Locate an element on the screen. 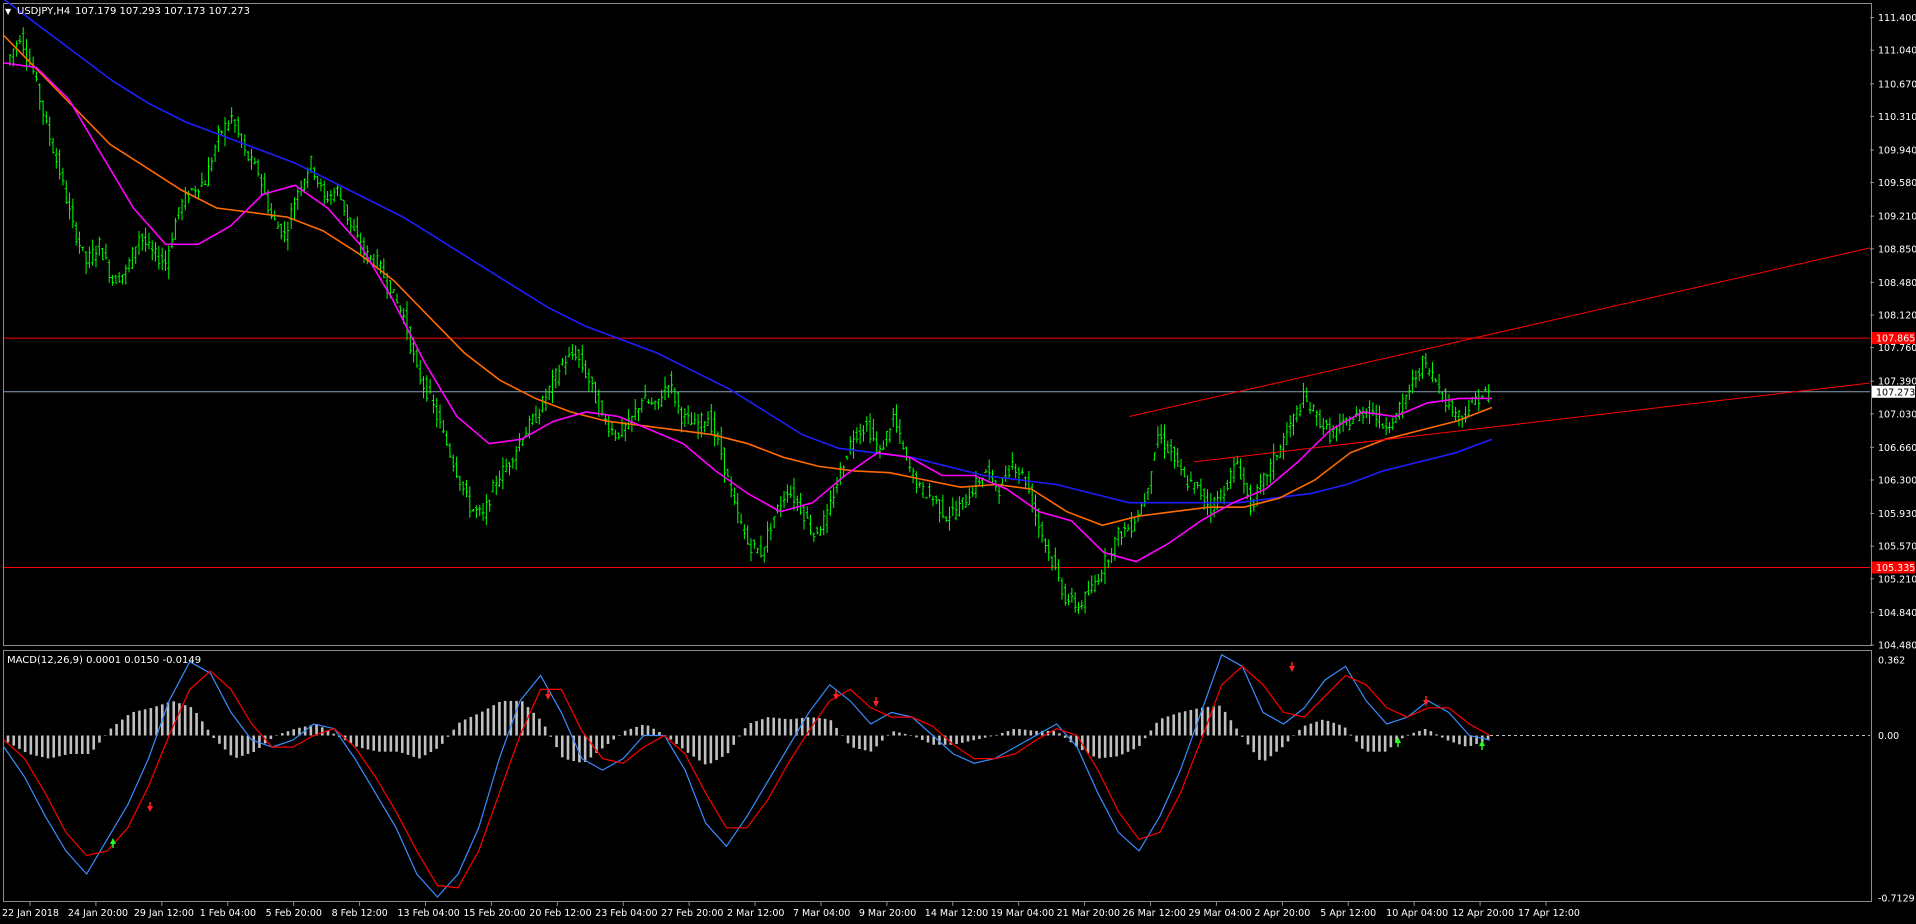 This screenshot has width=1916, height=924. time-axis-label: 29 Jan 12:00 is located at coordinates (164, 913).